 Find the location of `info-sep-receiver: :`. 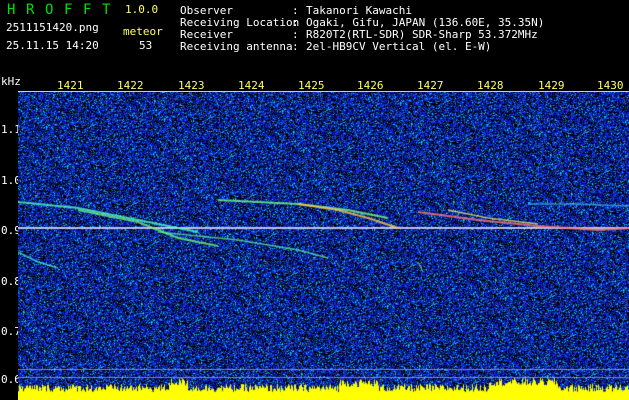

info-sep-receiver: : is located at coordinates (295, 34).